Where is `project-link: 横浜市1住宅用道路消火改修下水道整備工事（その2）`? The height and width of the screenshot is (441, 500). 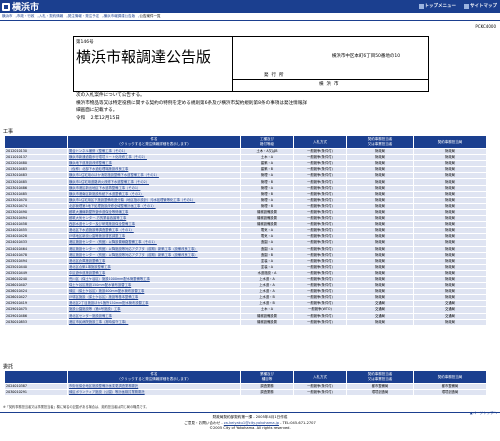
project-link: 横浜市1住宅用道路消火改修下水道整備工事（その2） is located at coordinates (109, 182).